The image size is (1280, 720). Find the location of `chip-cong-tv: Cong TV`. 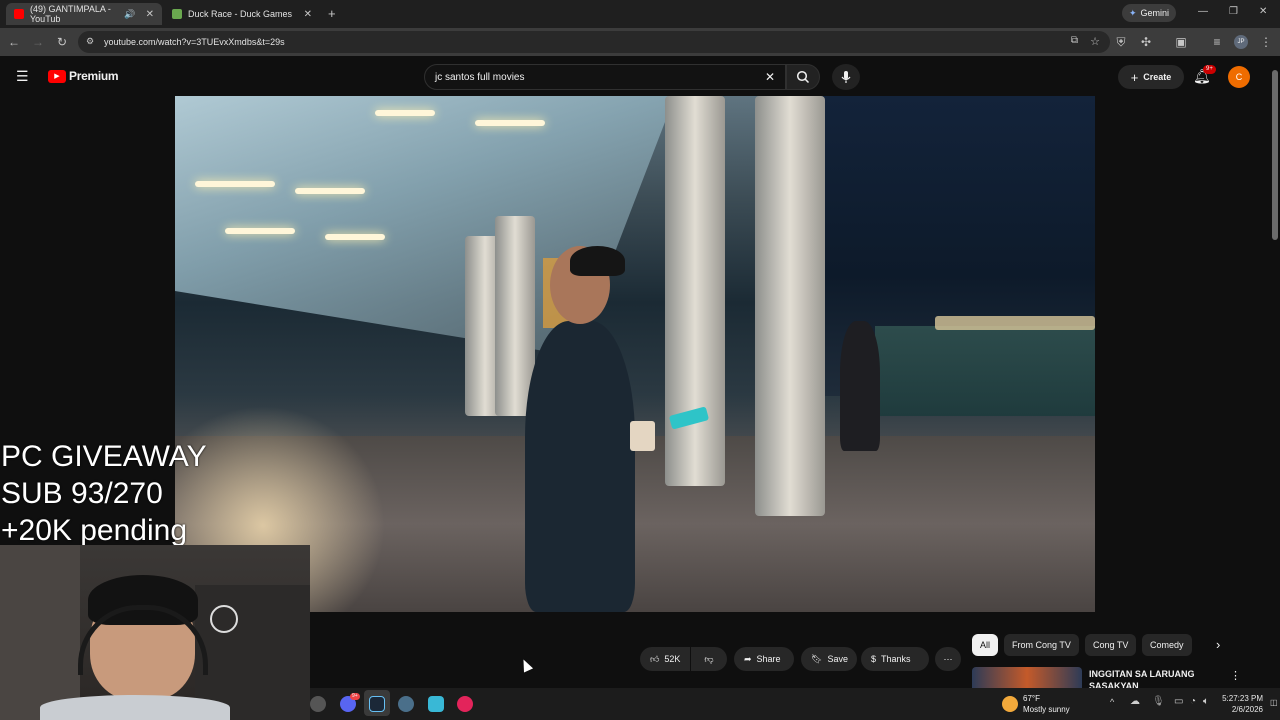

chip-cong-tv: Cong TV is located at coordinates (1111, 645).